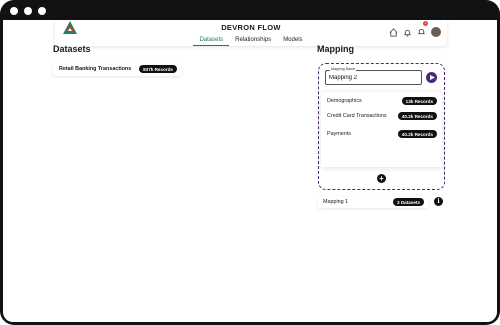 The height and width of the screenshot is (325, 500). I want to click on window-dot-close, so click(14, 11).